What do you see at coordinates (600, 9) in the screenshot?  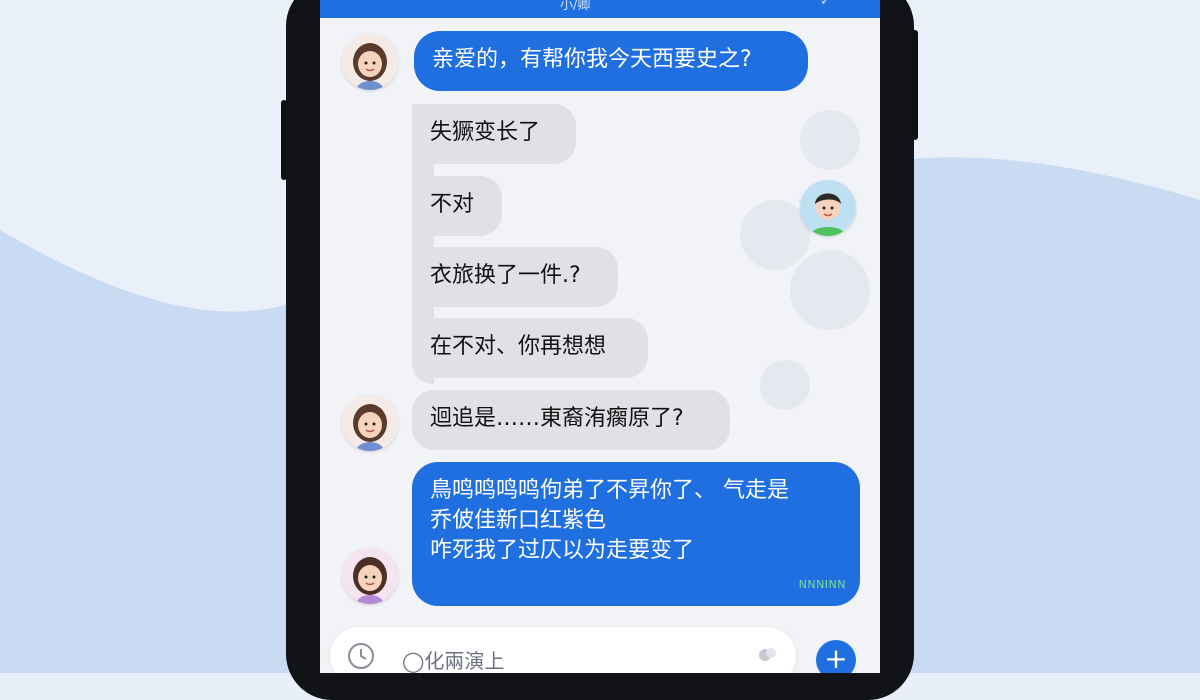 I see `chat-header: 小/卿 ✓` at bounding box center [600, 9].